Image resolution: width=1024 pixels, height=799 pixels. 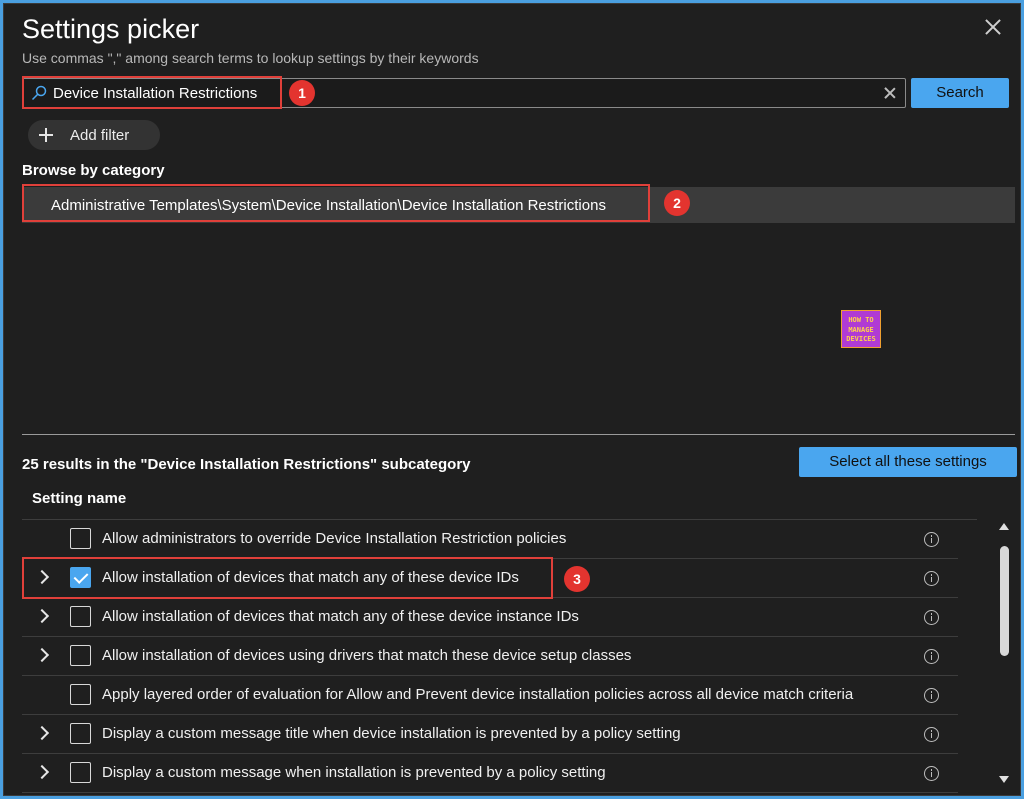 I want to click on add-filter-button: Add filter, so click(x=94, y=135).